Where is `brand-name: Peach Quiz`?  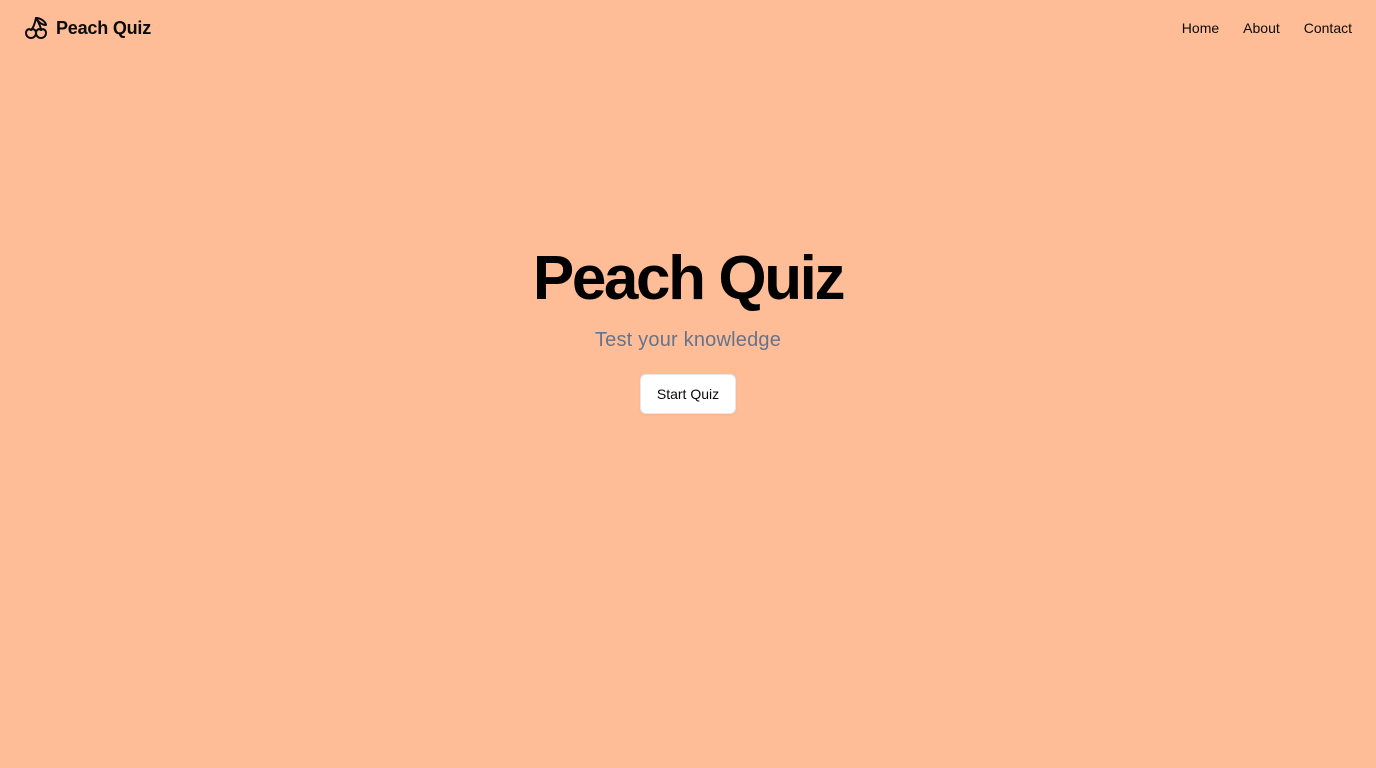
brand-name: Peach Quiz is located at coordinates (104, 27).